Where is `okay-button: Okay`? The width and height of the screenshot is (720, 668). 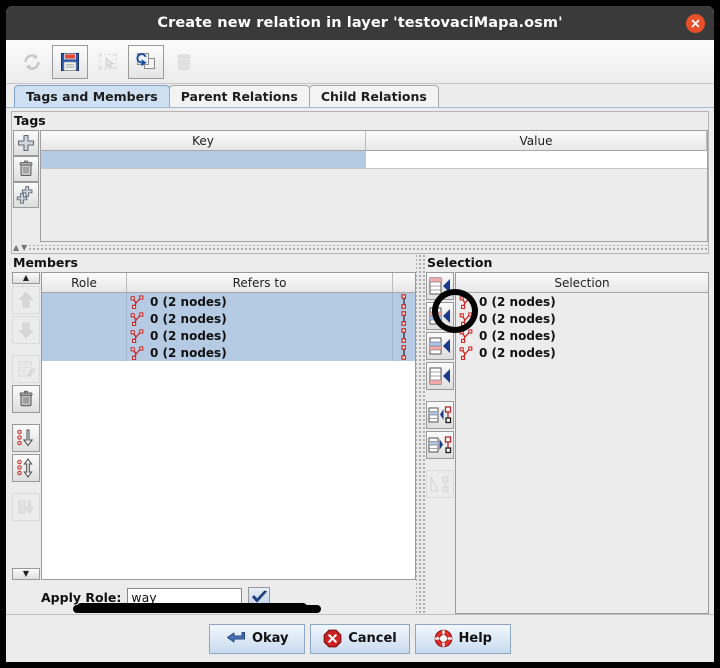 okay-button: Okay is located at coordinates (257, 638).